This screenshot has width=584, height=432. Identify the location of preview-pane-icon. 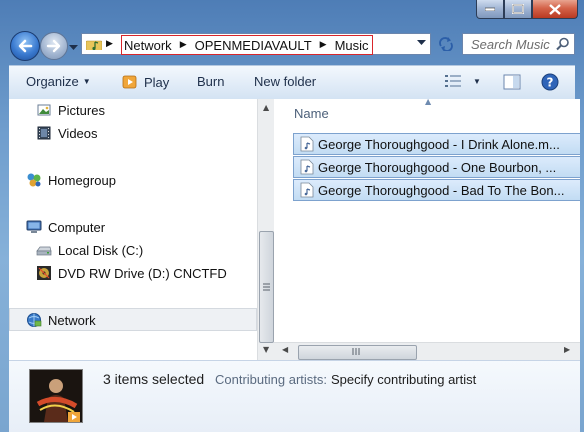
(512, 82).